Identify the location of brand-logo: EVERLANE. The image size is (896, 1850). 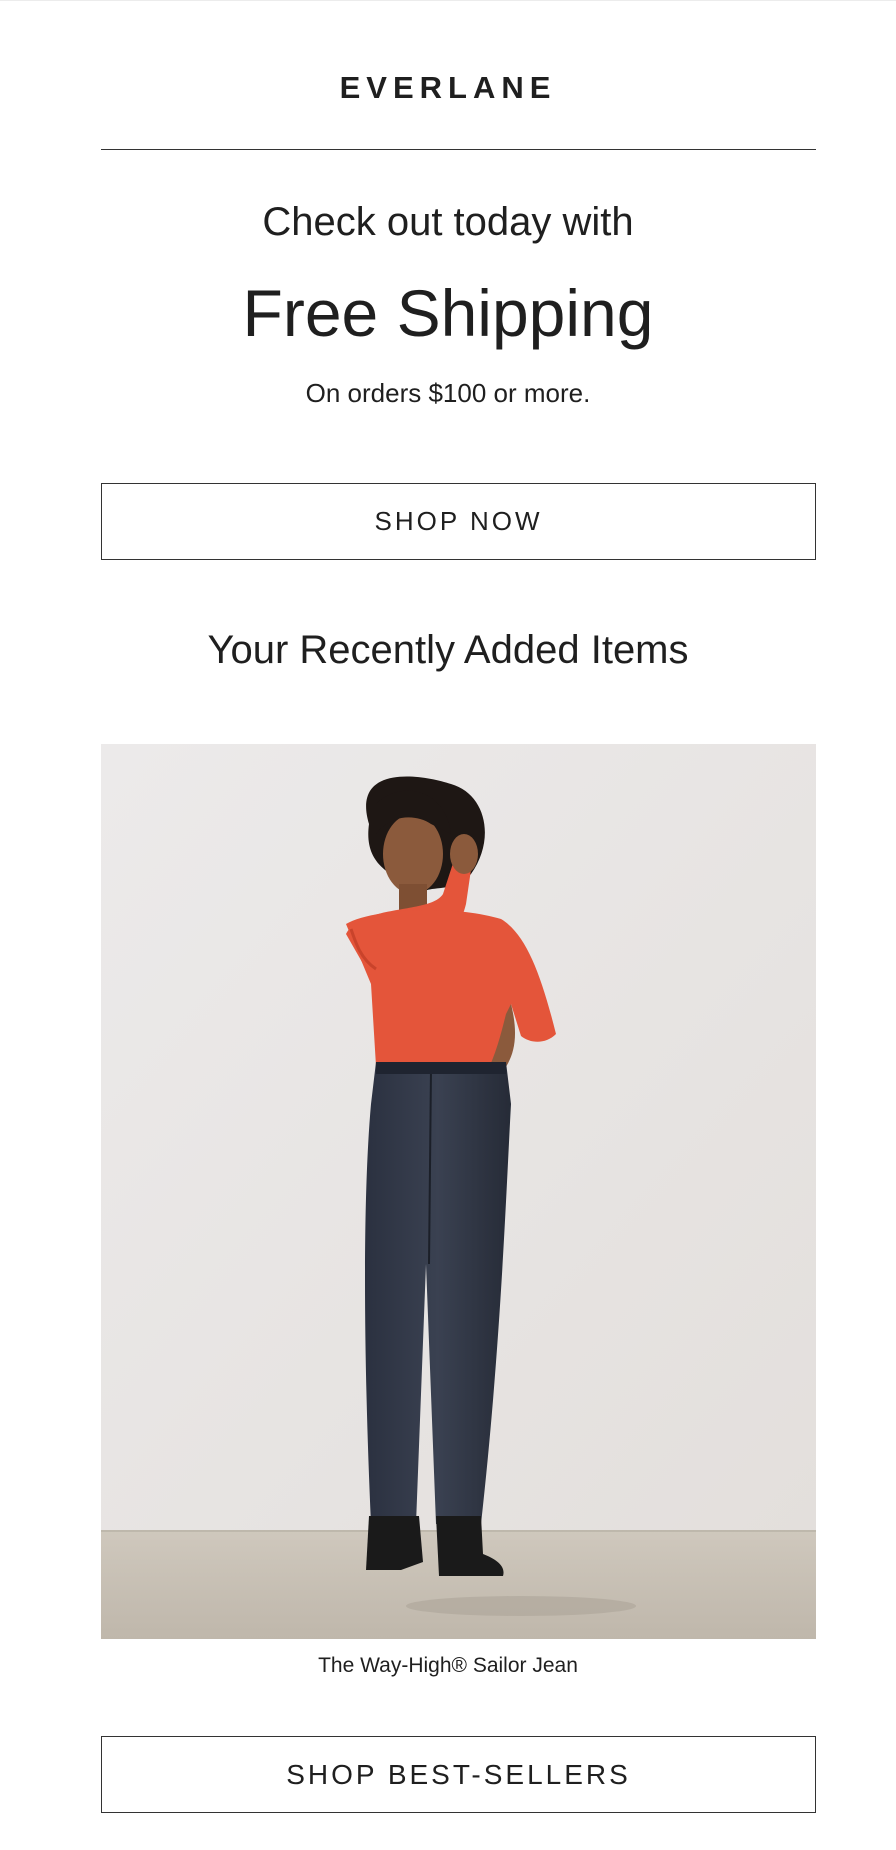
(448, 88).